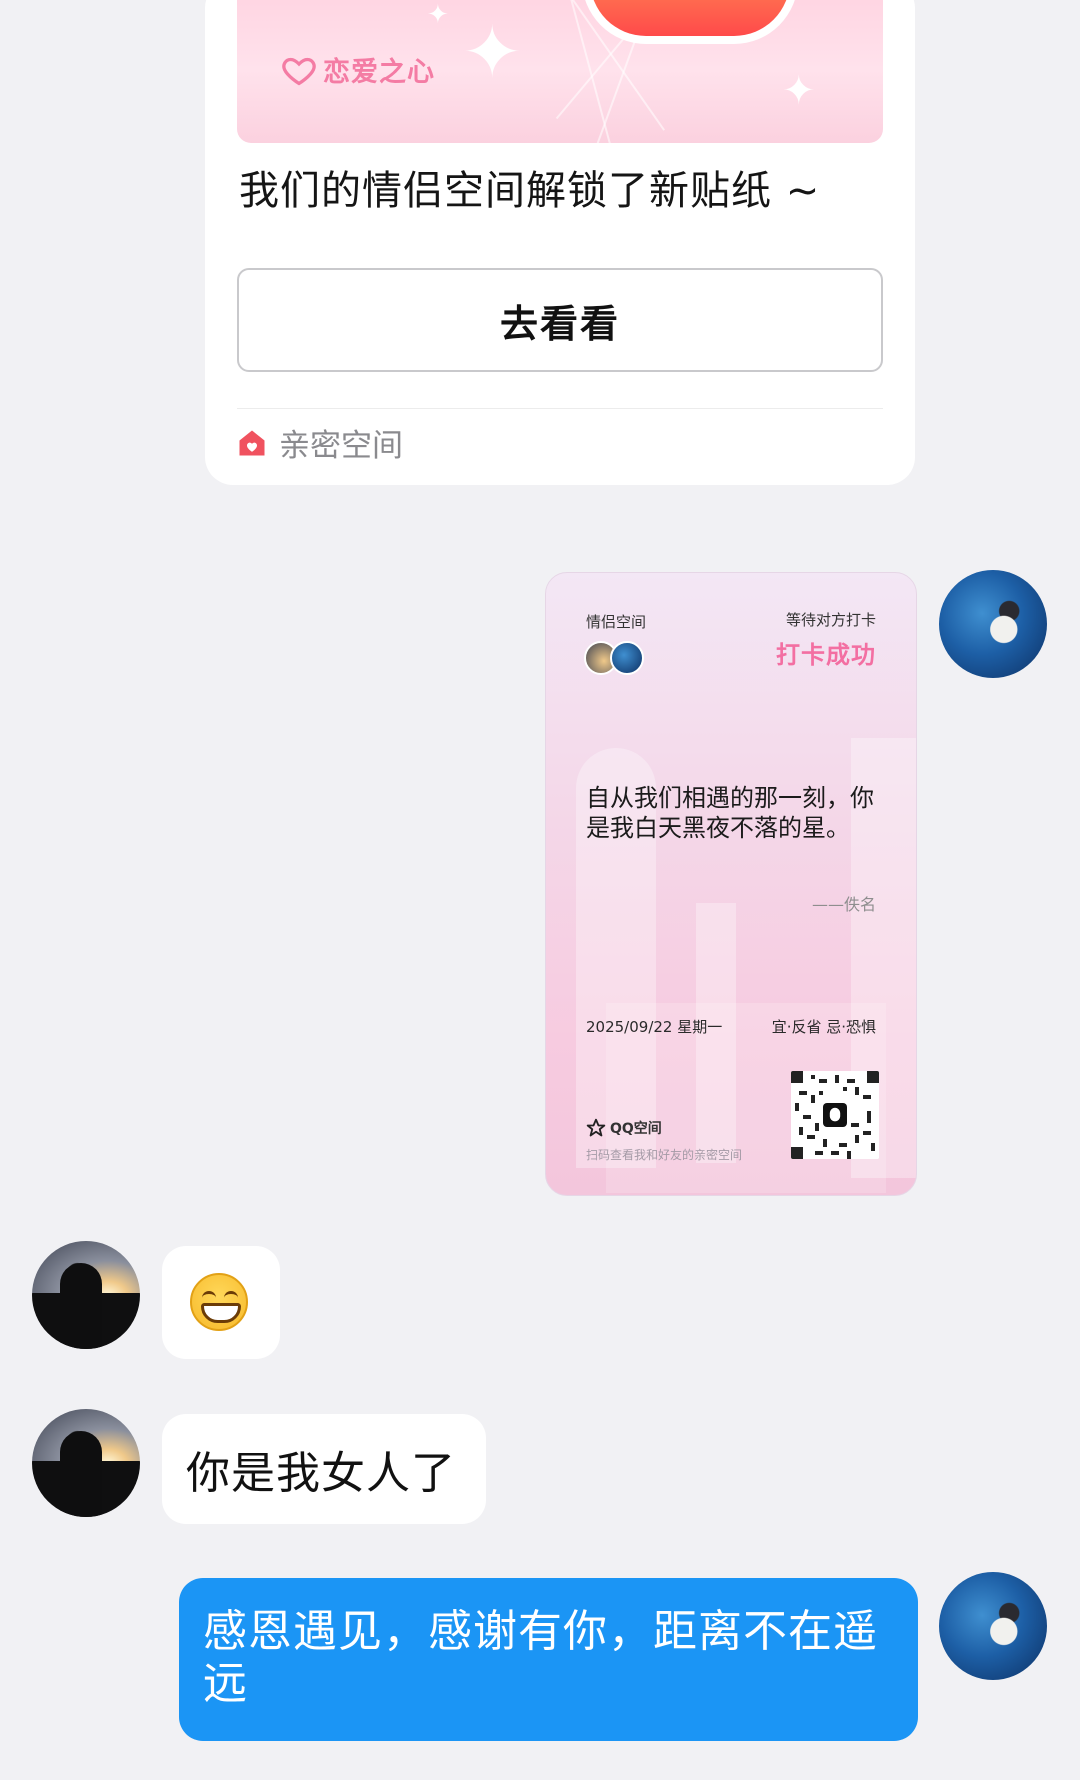 This screenshot has width=1080, height=1780. What do you see at coordinates (627, 658) in the screenshot?
I see `my-mini-avatar` at bounding box center [627, 658].